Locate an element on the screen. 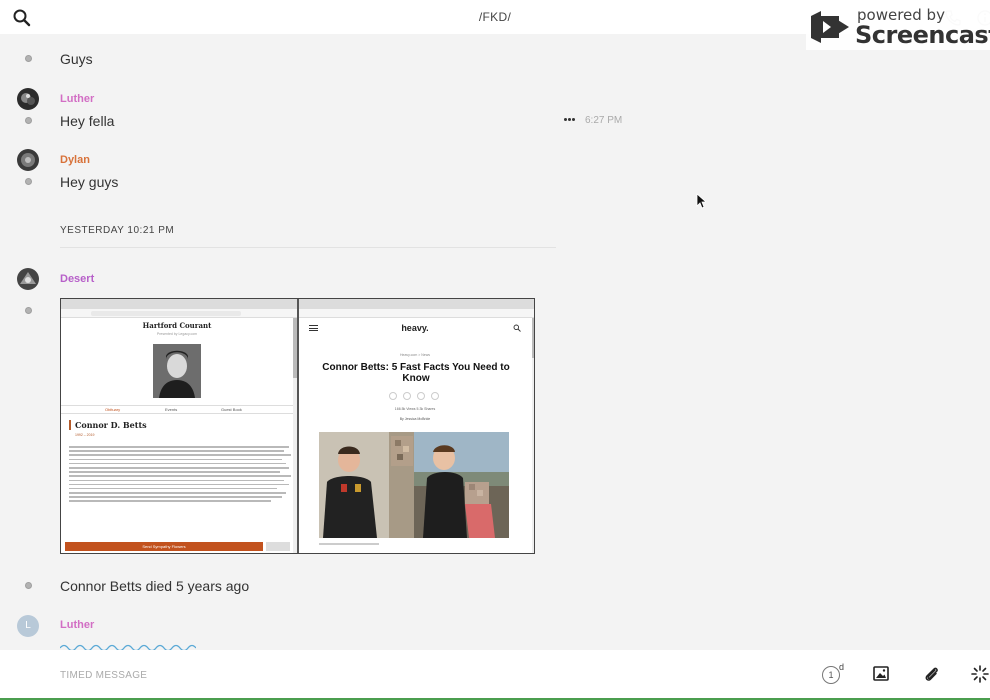 The height and width of the screenshot is (700, 990). send-flowers-button: Send Sympathy Flowers is located at coordinates (164, 546).